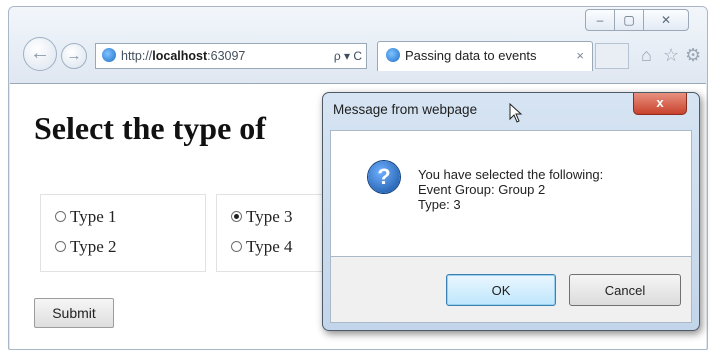 The width and height of the screenshot is (712, 354). What do you see at coordinates (660, 104) in the screenshot?
I see `dialog-close-button: x` at bounding box center [660, 104].